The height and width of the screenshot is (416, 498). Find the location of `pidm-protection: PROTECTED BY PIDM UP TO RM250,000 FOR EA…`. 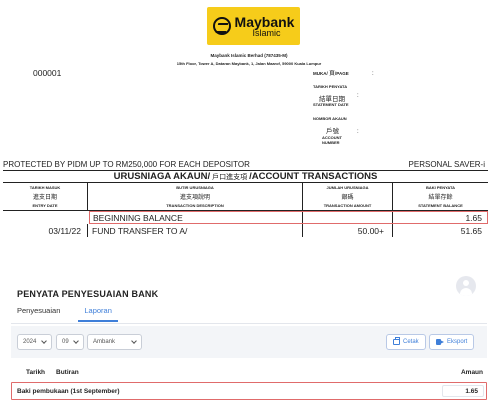

pidm-protection: PROTECTED BY PIDM UP TO RM250,000 FOR EA… is located at coordinates (126, 164).